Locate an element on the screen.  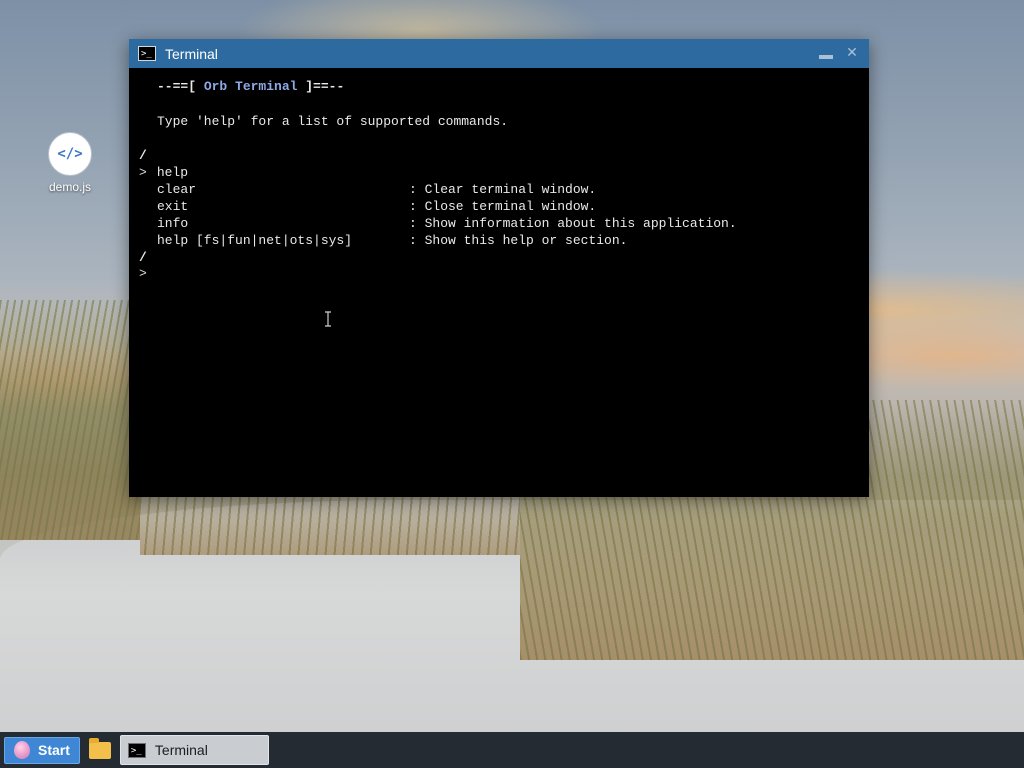
help-description: : Show this help or section. is located at coordinates (518, 240).